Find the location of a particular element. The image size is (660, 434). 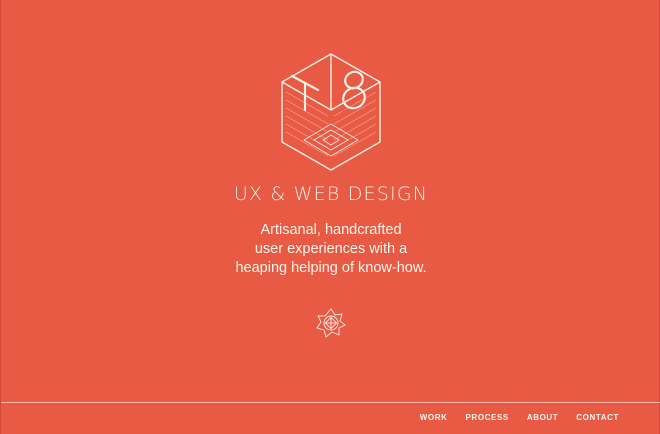

footer-divider is located at coordinates (330, 402).